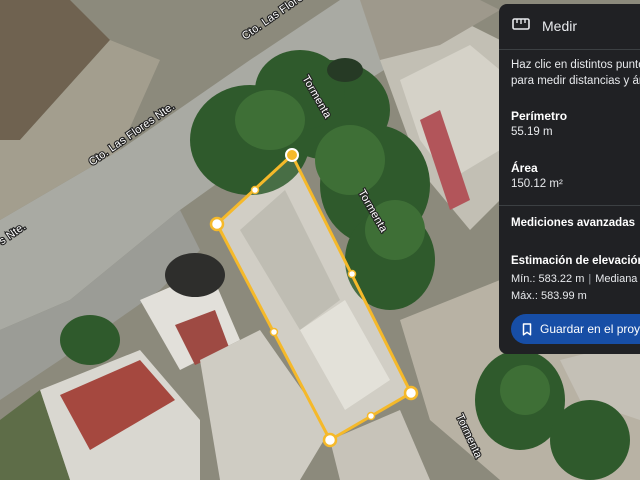  Describe the element at coordinates (537, 184) in the screenshot. I see `area-value: 150.12 m²` at that location.